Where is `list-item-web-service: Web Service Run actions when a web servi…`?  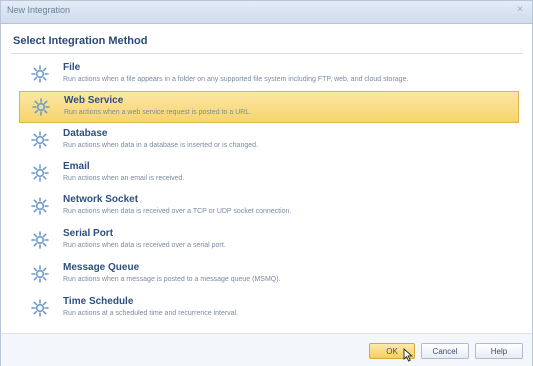
list-item-web-service: Web Service Run actions when a web servi… is located at coordinates (269, 107).